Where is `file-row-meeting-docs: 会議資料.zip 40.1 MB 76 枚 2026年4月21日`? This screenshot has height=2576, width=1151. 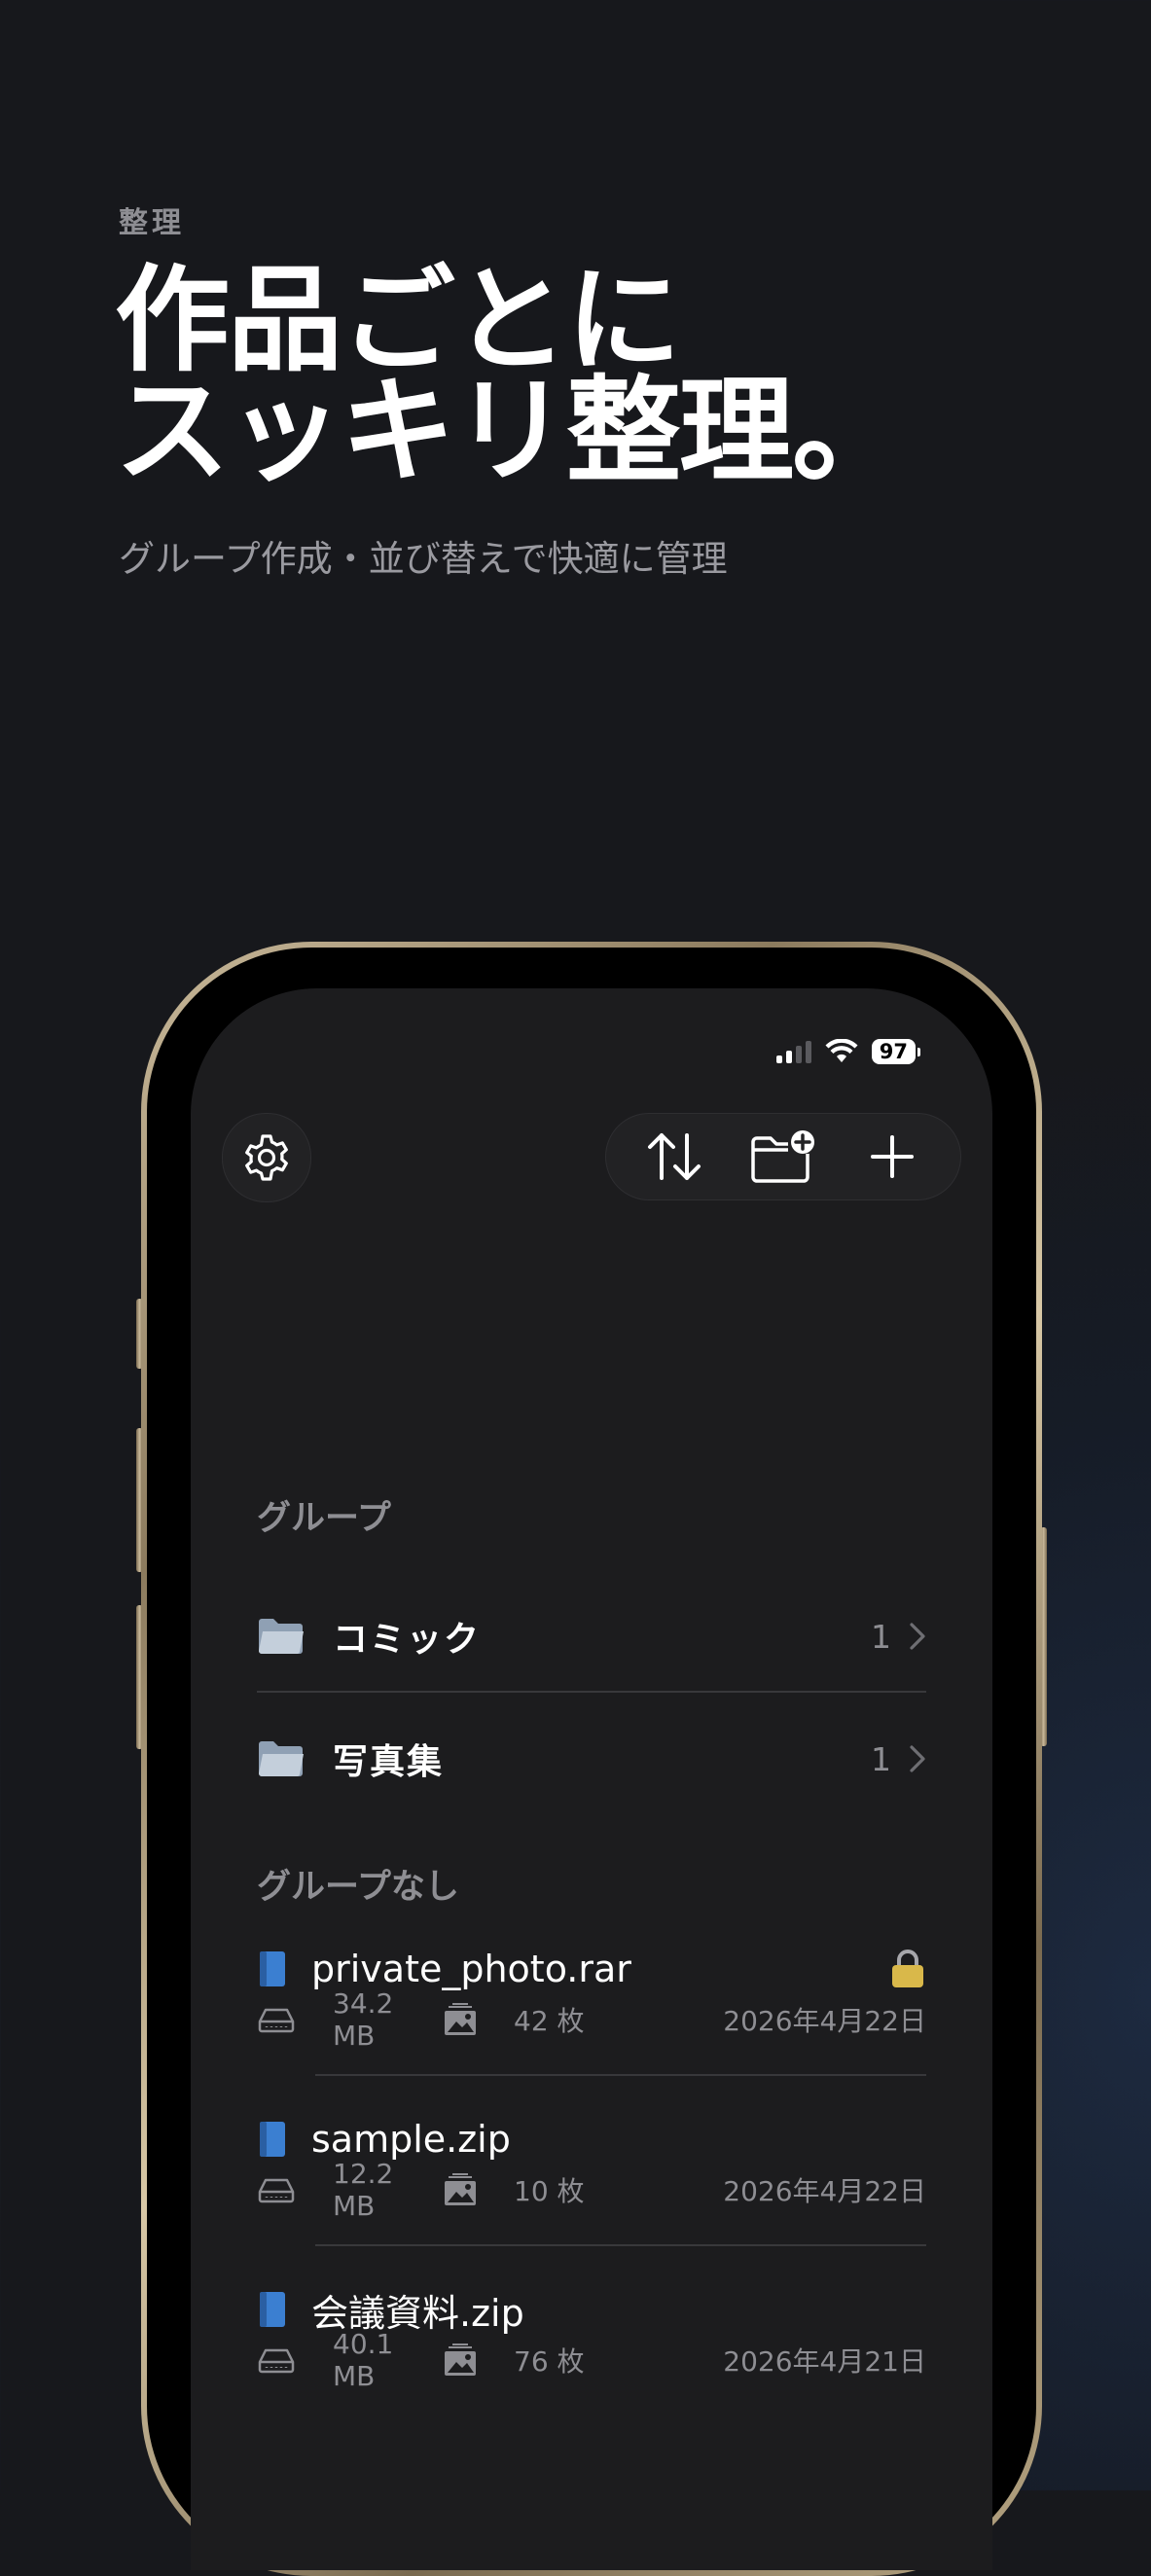 file-row-meeting-docs: 会議資料.zip 40.1 MB 76 枚 2026年4月21日 is located at coordinates (591, 2340).